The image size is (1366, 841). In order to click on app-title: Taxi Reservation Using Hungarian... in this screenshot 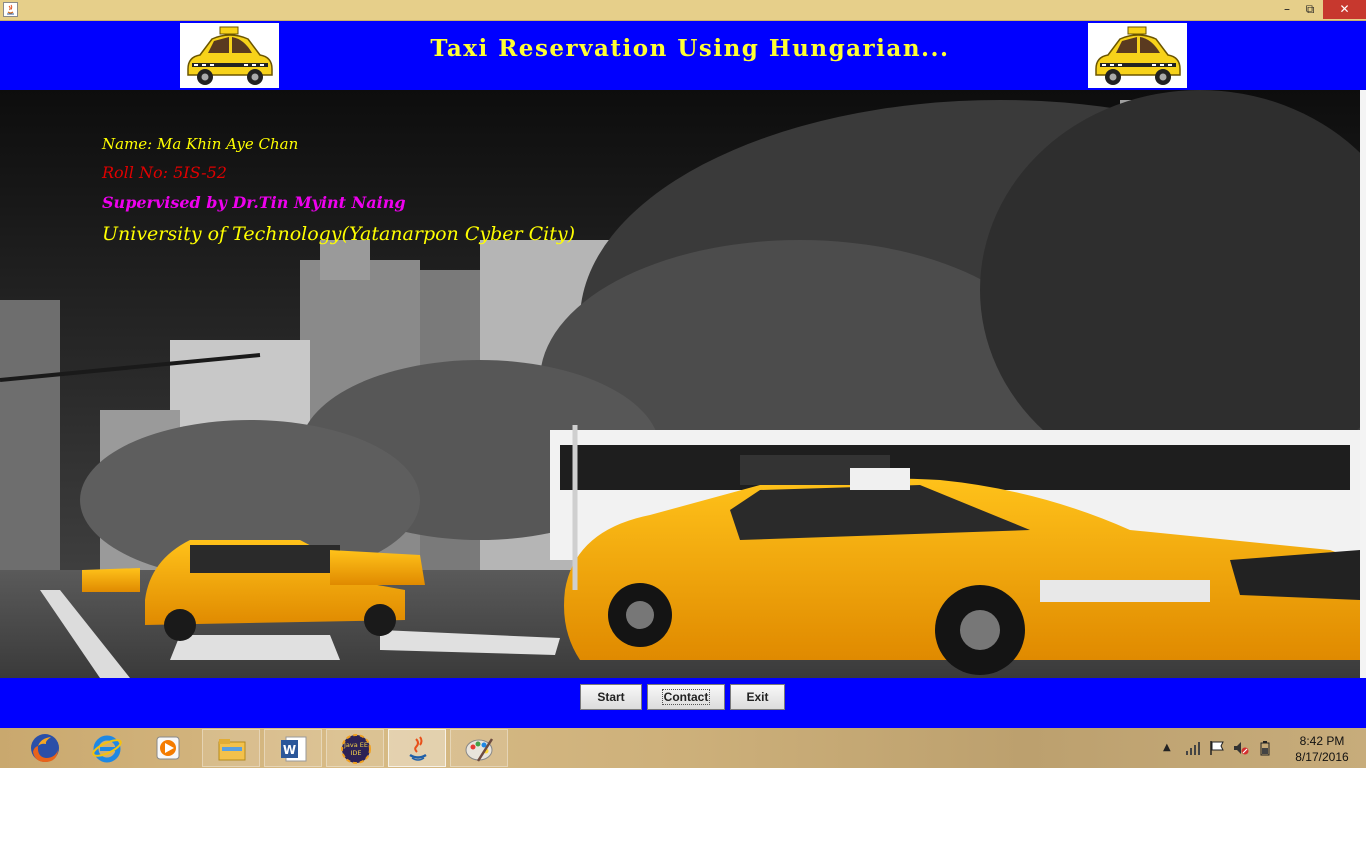, I will do `click(690, 48)`.